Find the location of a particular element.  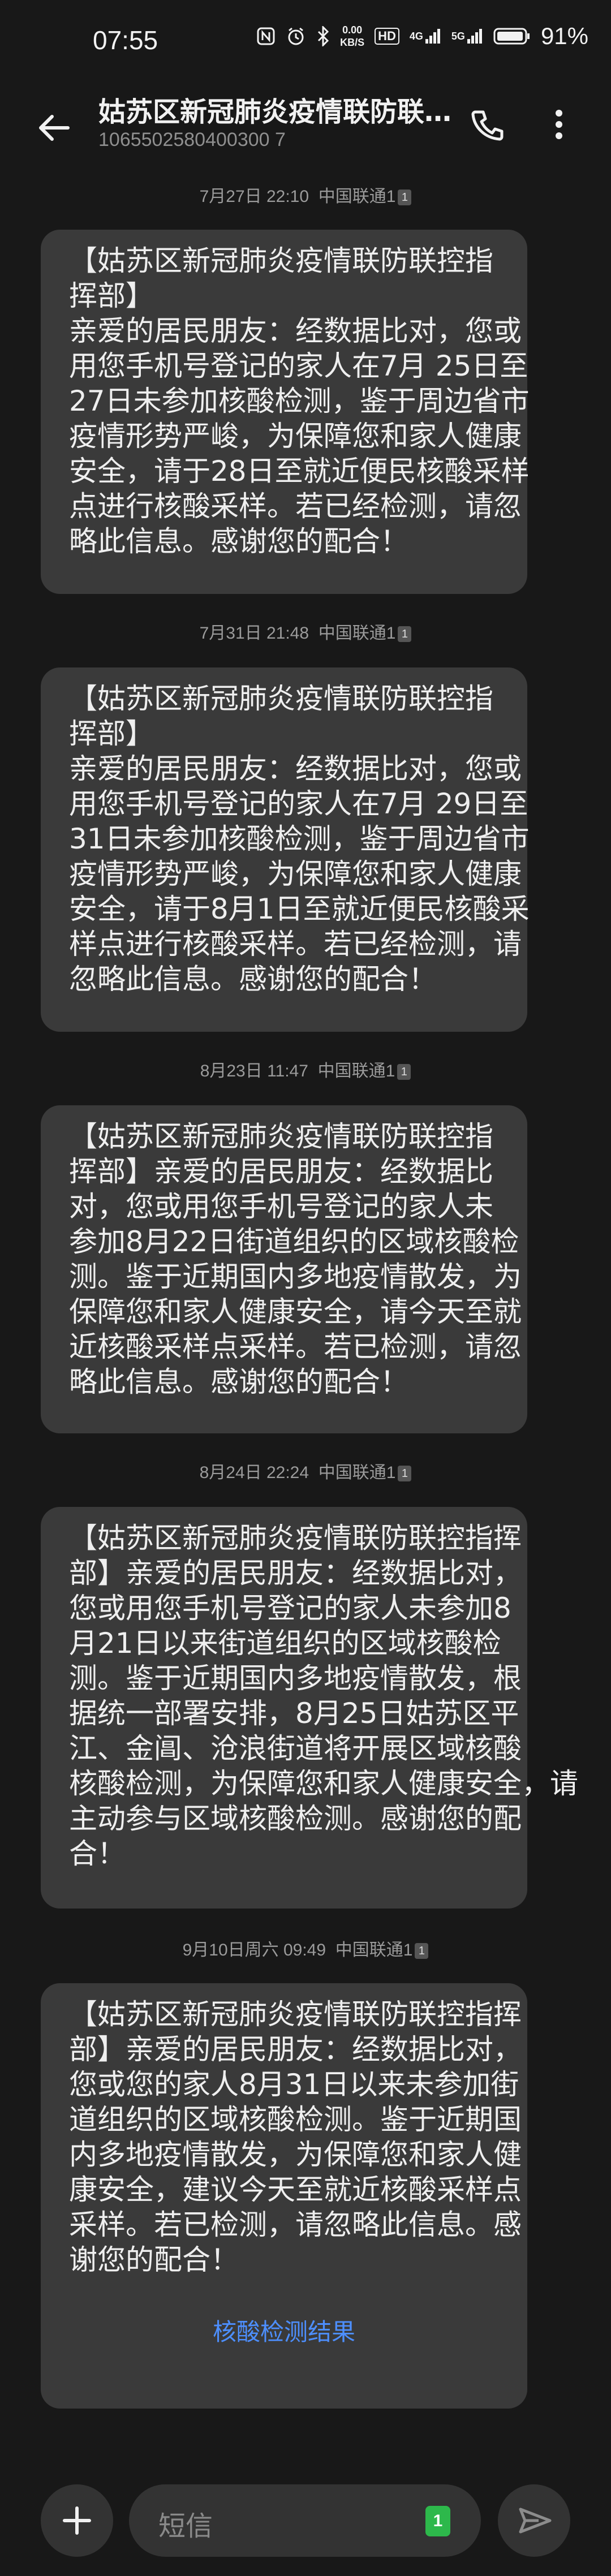

send-icon is located at coordinates (535, 2521).